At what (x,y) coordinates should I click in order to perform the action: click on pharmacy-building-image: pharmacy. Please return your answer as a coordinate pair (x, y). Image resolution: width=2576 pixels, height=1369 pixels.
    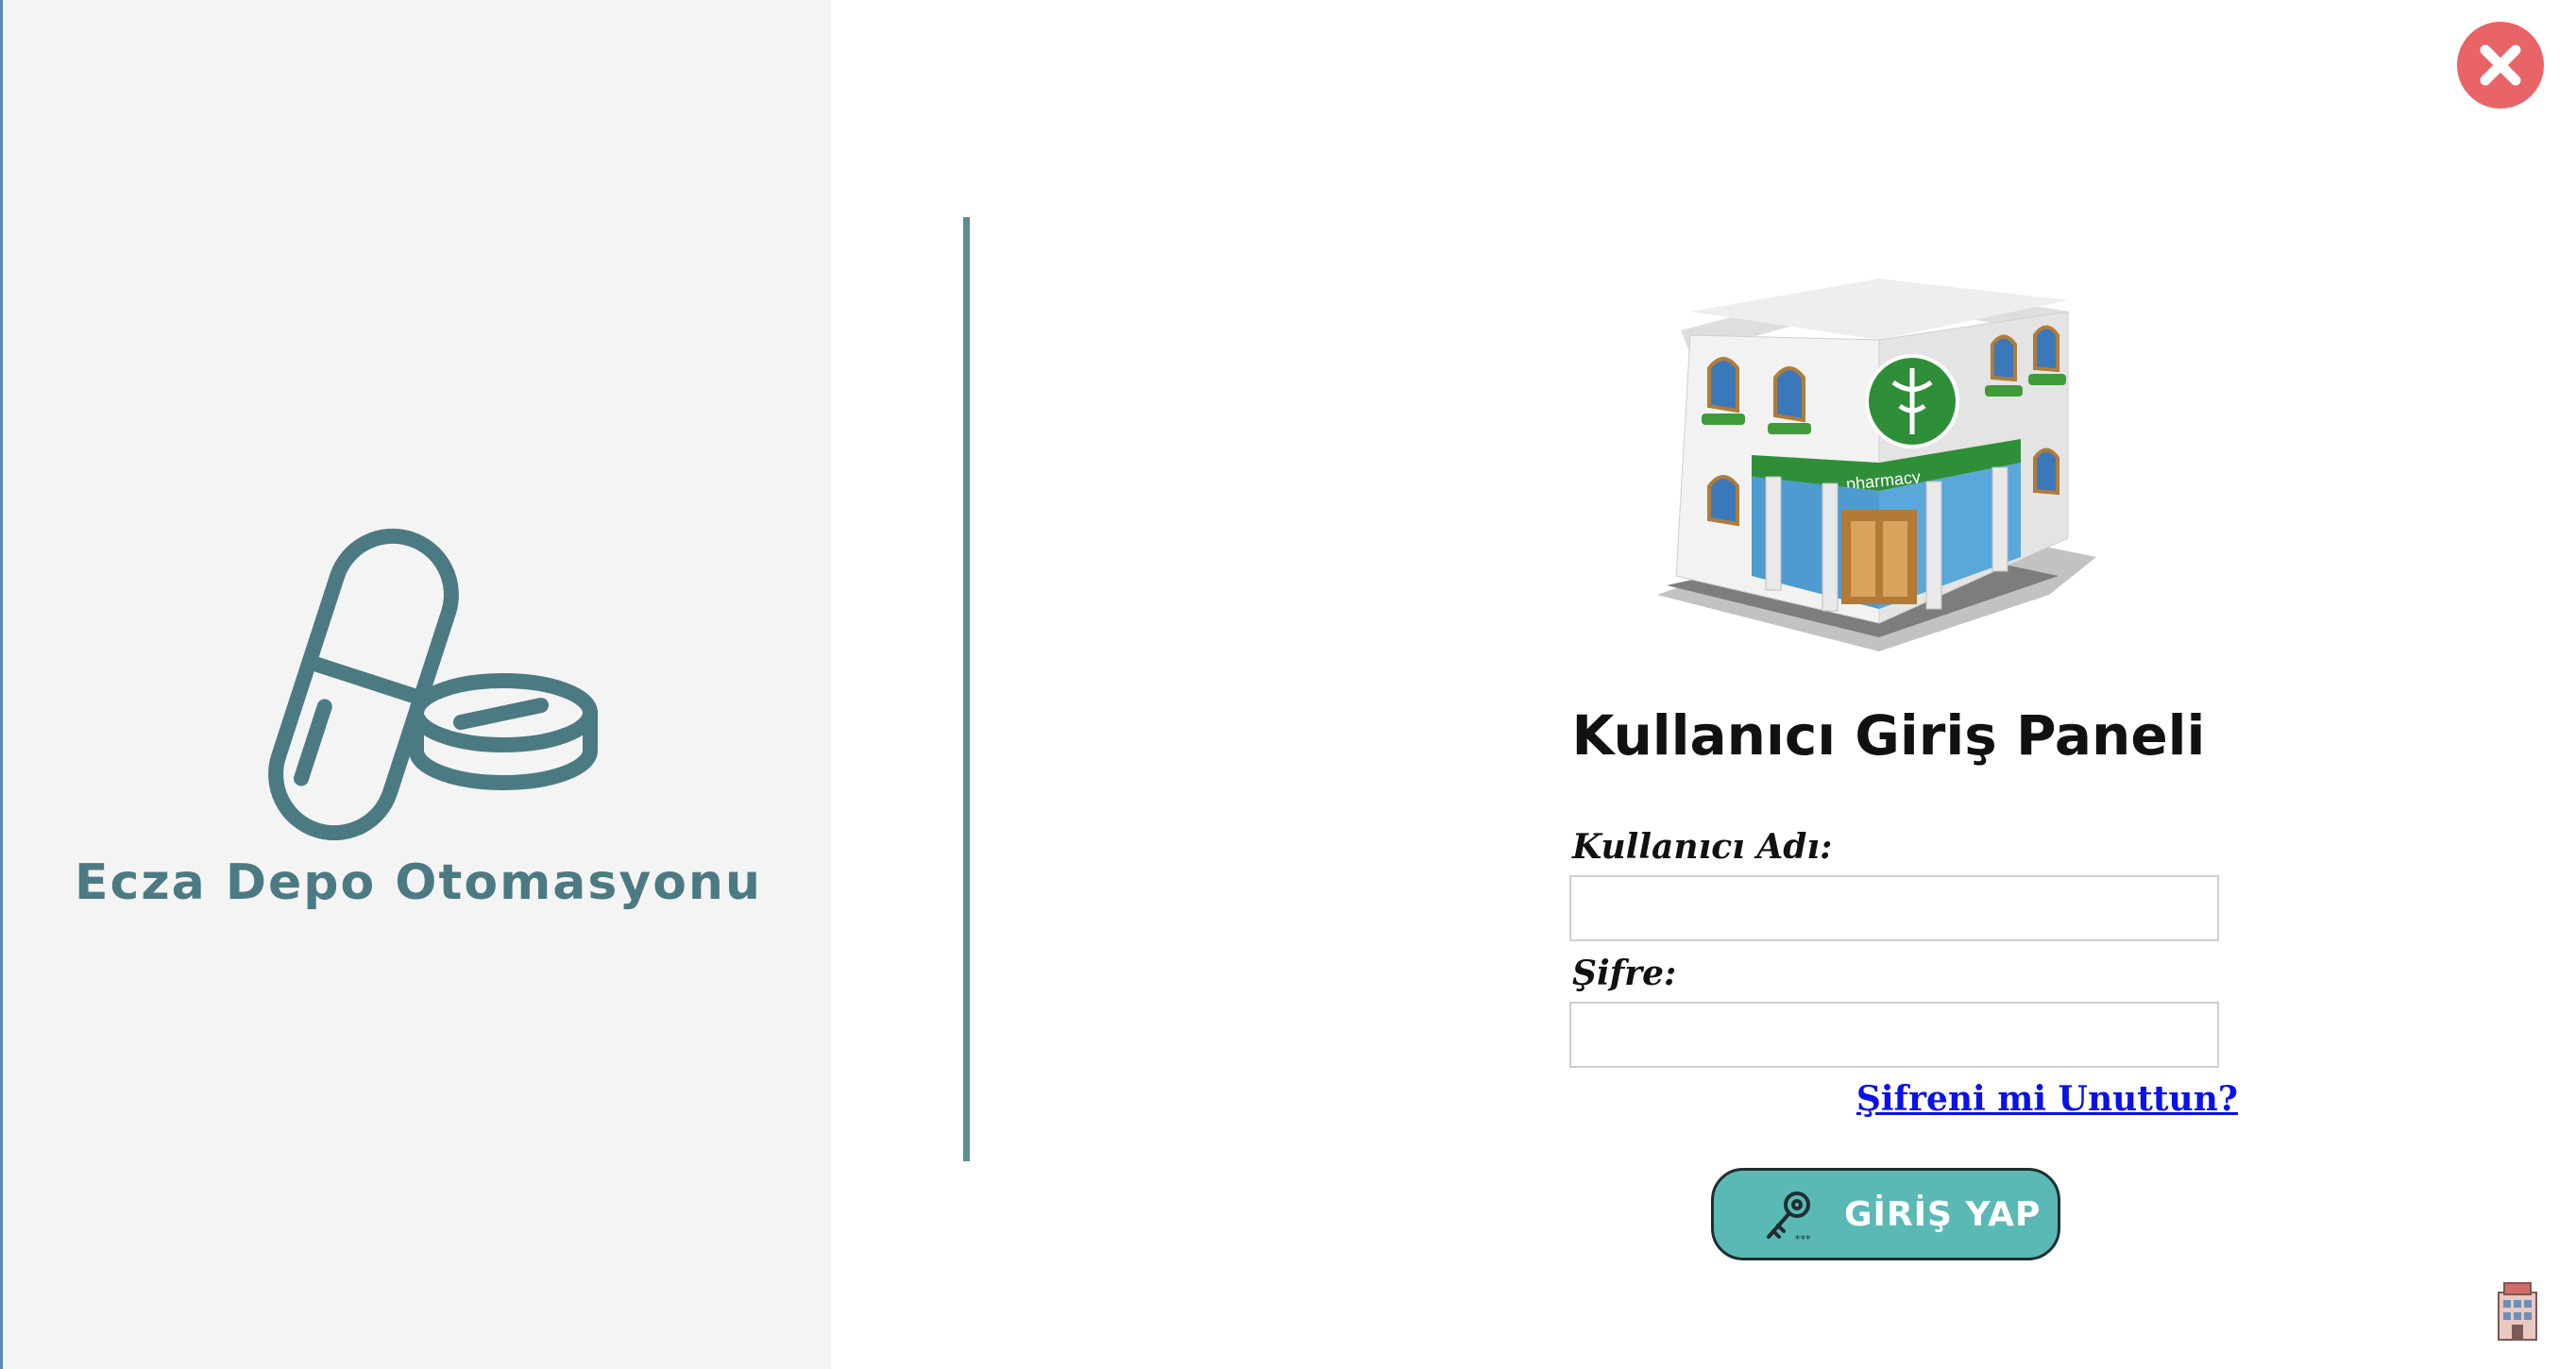
    Looking at the image, I should click on (1876, 465).